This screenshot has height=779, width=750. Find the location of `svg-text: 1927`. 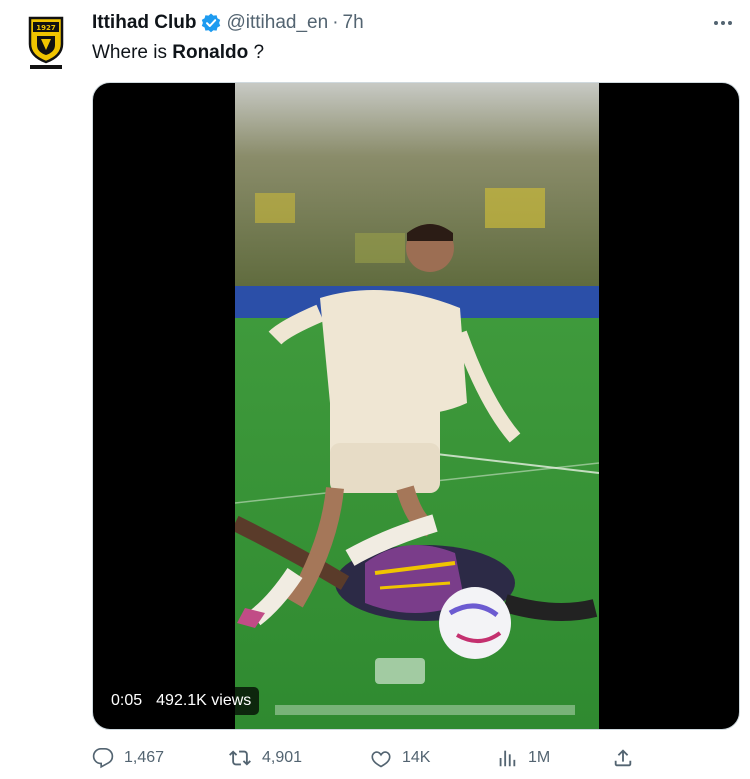

svg-text: 1927 is located at coordinates (46, 28).